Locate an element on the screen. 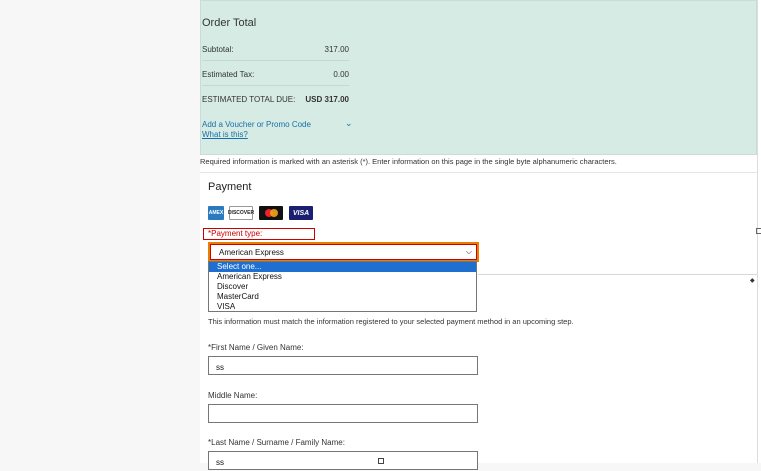 The height and width of the screenshot is (471, 761). visa-card-icon: VISA is located at coordinates (301, 213).